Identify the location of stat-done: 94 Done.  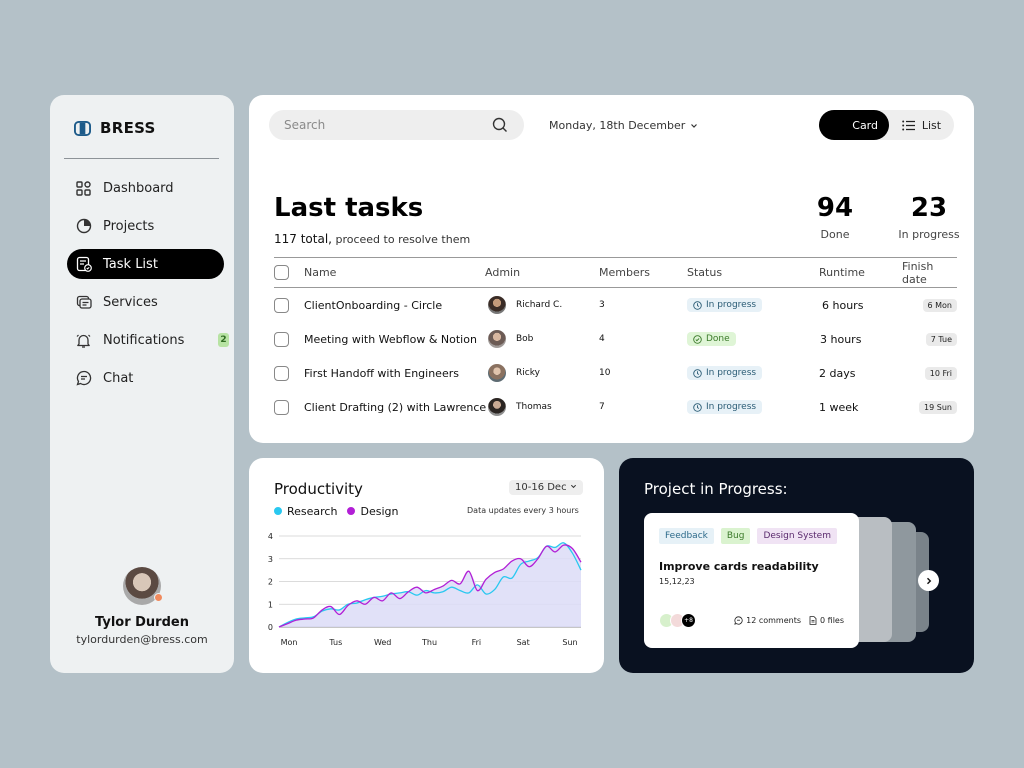
(835, 217).